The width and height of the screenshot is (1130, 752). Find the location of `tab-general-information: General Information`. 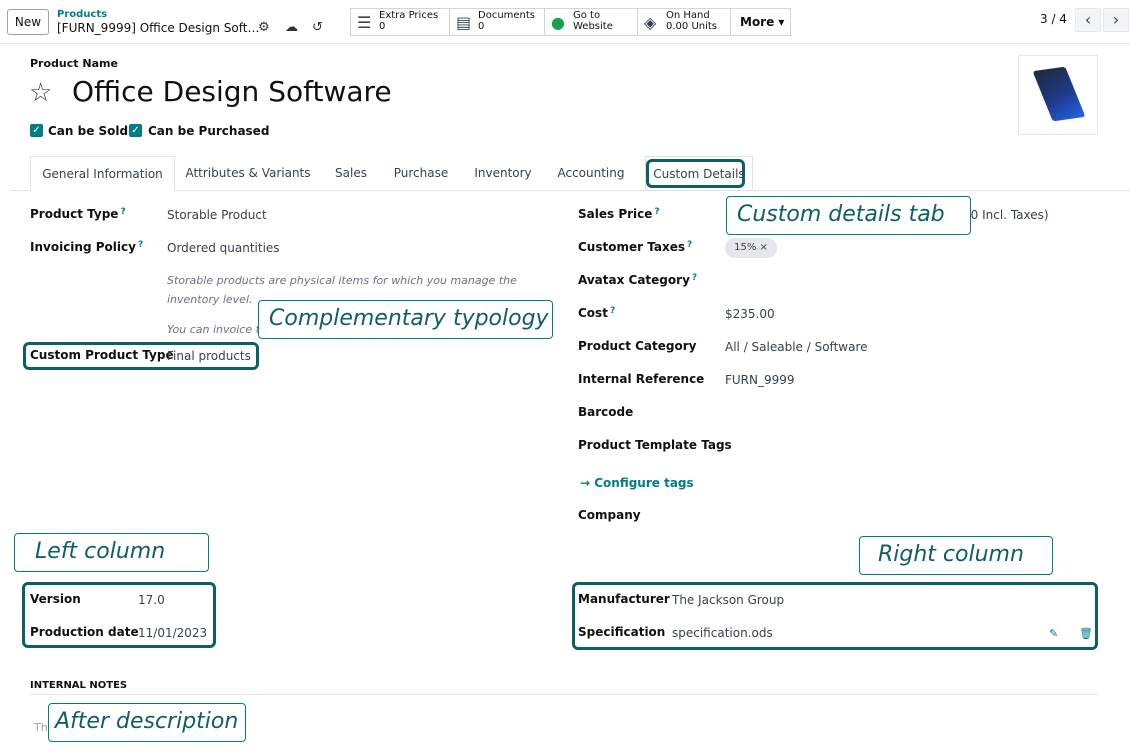

tab-general-information: General Information is located at coordinates (102, 173).